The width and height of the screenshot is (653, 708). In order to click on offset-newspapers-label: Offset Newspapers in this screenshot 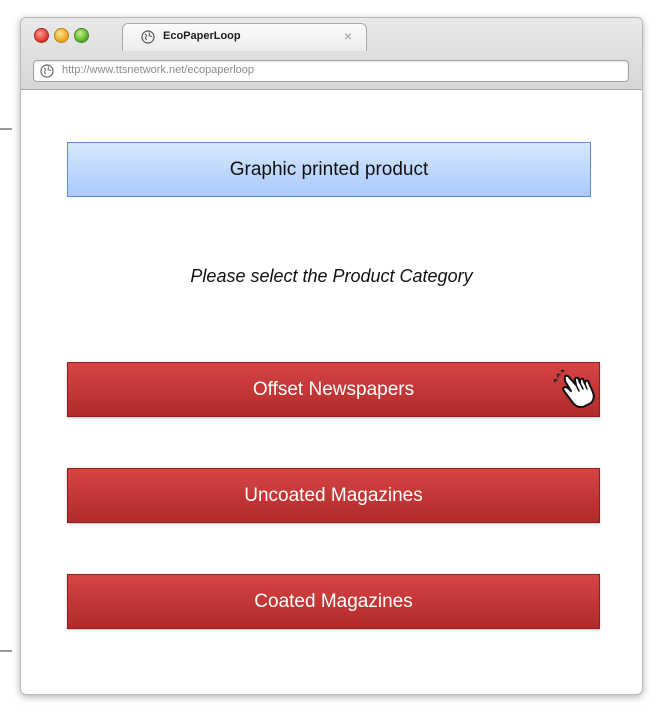, I will do `click(333, 389)`.